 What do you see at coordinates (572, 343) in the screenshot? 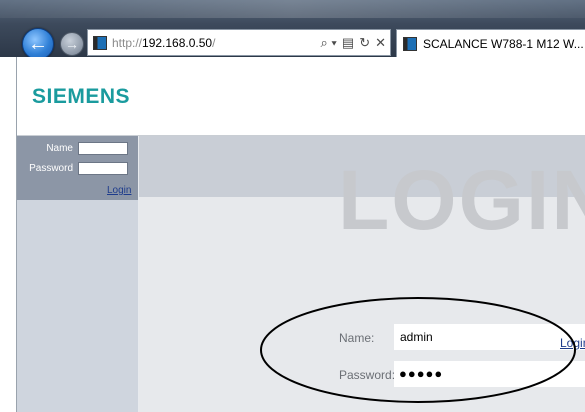
I see `login-link: Login` at bounding box center [572, 343].